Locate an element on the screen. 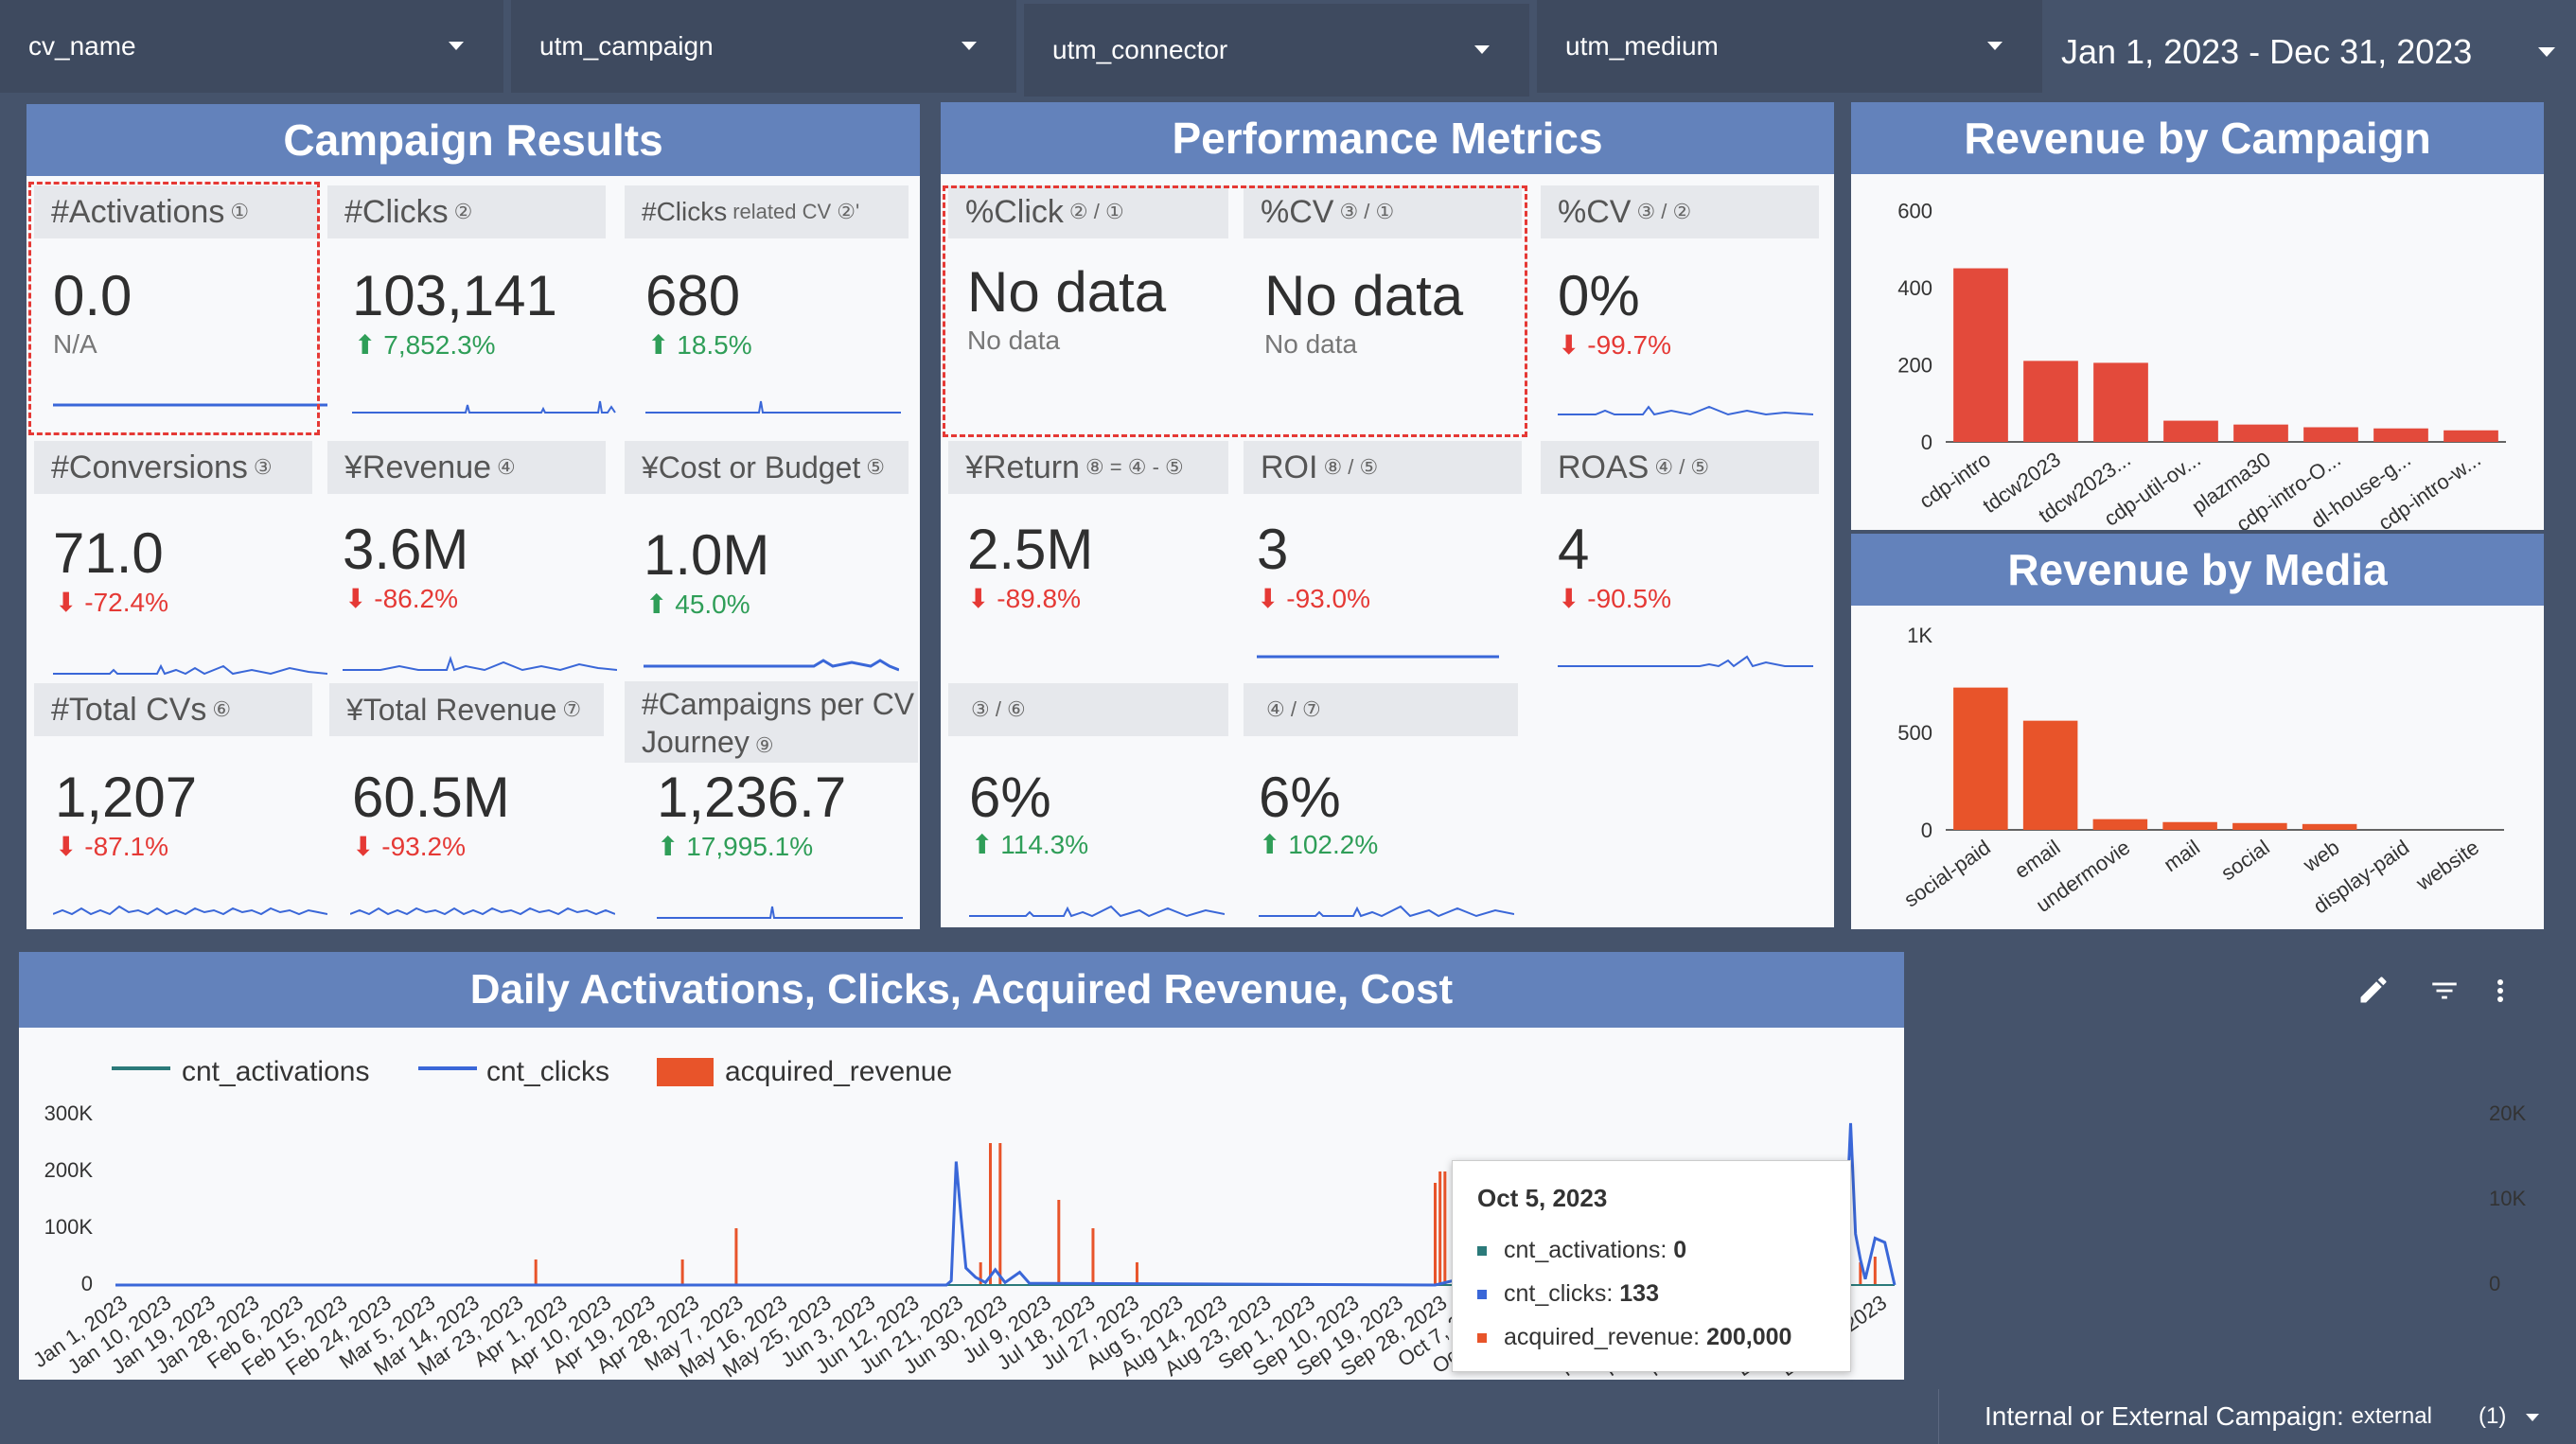 Image resolution: width=2576 pixels, height=1444 pixels. tile-clicks: #Clicks ② 103,141 ⬆ 7,852.3% is located at coordinates (471, 309).